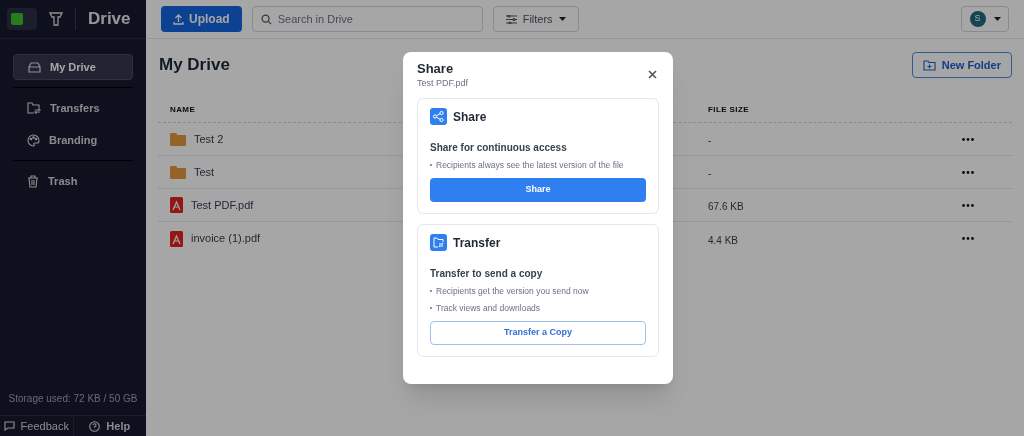 This screenshot has width=1024, height=436. What do you see at coordinates (33, 181) in the screenshot?
I see `trash-icon` at bounding box center [33, 181].